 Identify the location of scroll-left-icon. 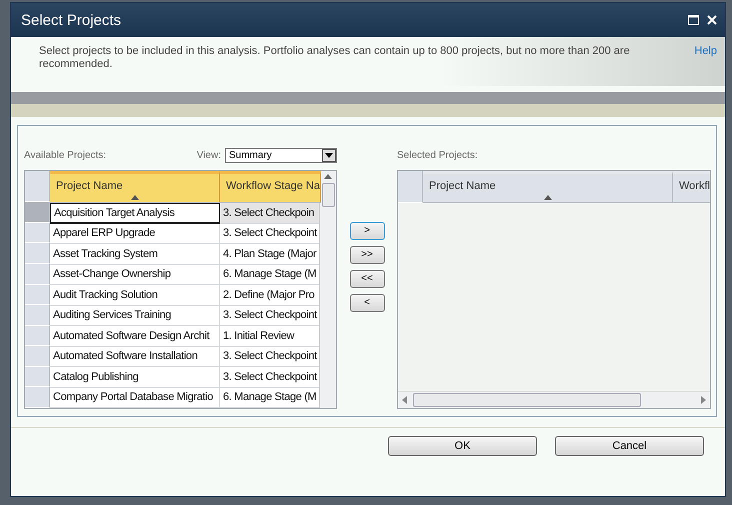
(404, 400).